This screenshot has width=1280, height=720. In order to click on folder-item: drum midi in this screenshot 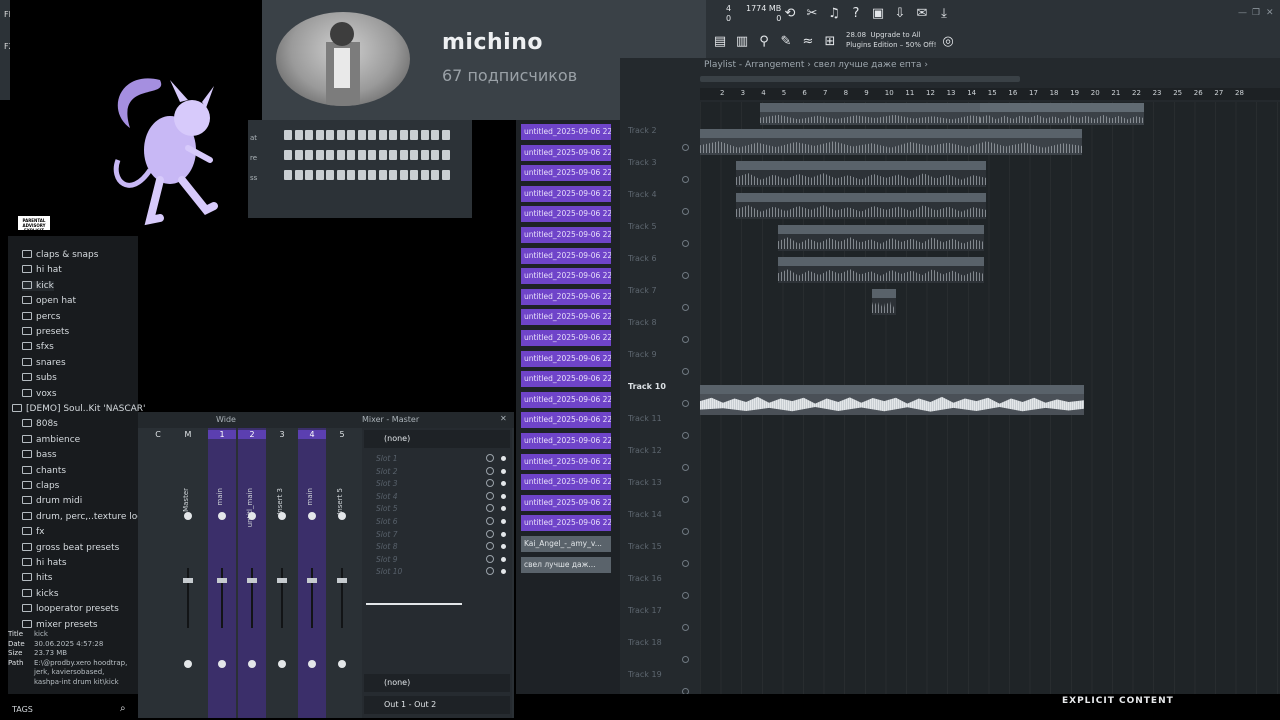, I will do `click(52, 501)`.